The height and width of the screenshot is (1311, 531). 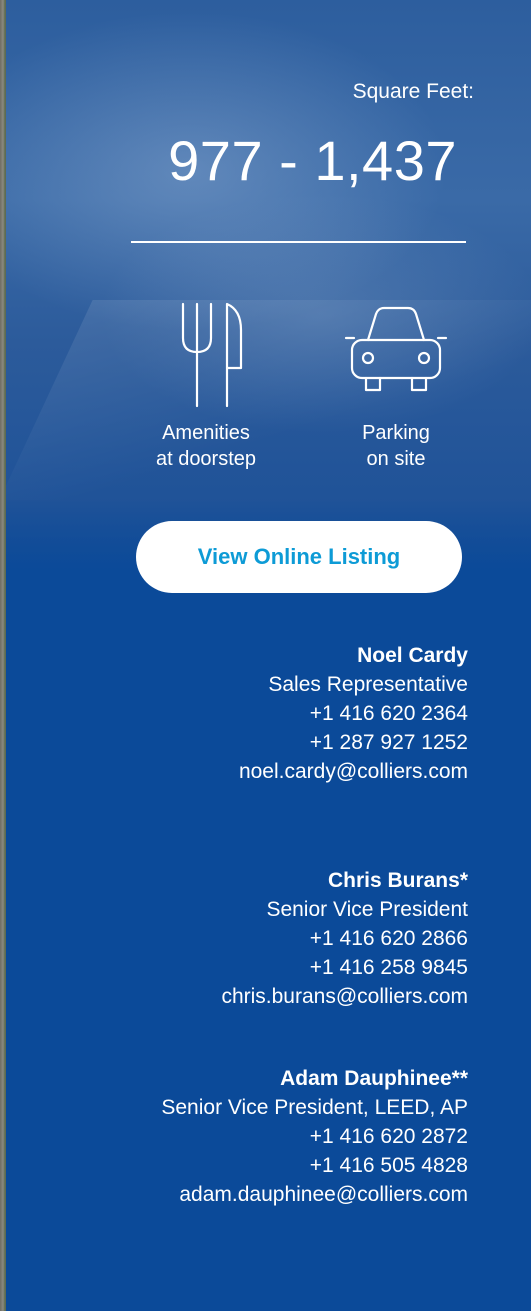 What do you see at coordinates (353, 771) in the screenshot?
I see `contact-email: noel.cardy@colliers.com` at bounding box center [353, 771].